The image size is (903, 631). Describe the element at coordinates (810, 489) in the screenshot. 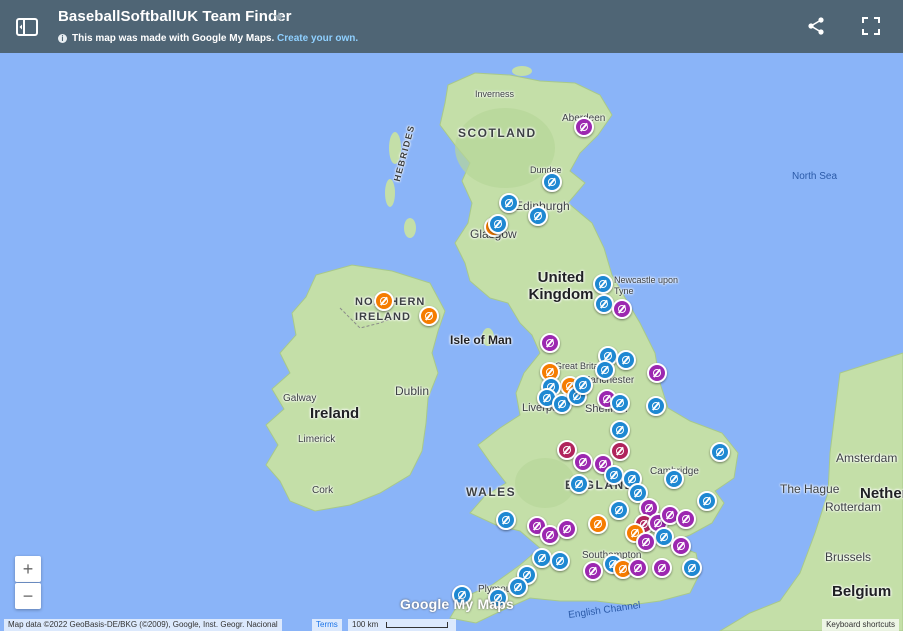

I see `map-label: The Hague` at that location.